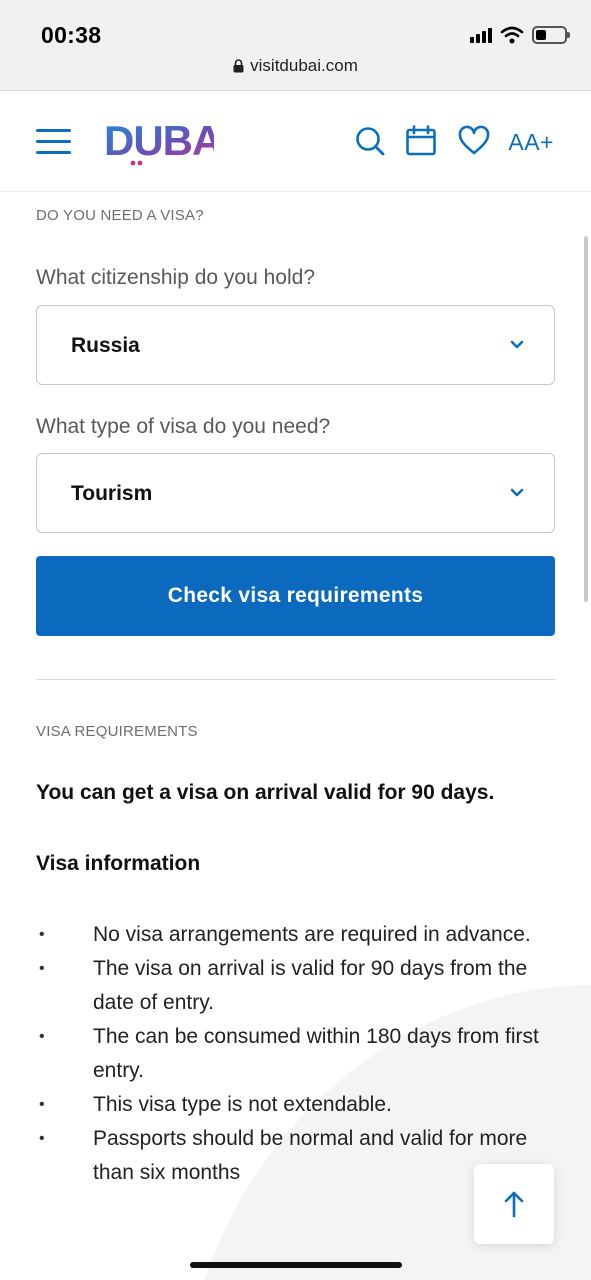  Describe the element at coordinates (183, 426) in the screenshot. I see `visa-type-label: What type of visa do you need?` at that location.